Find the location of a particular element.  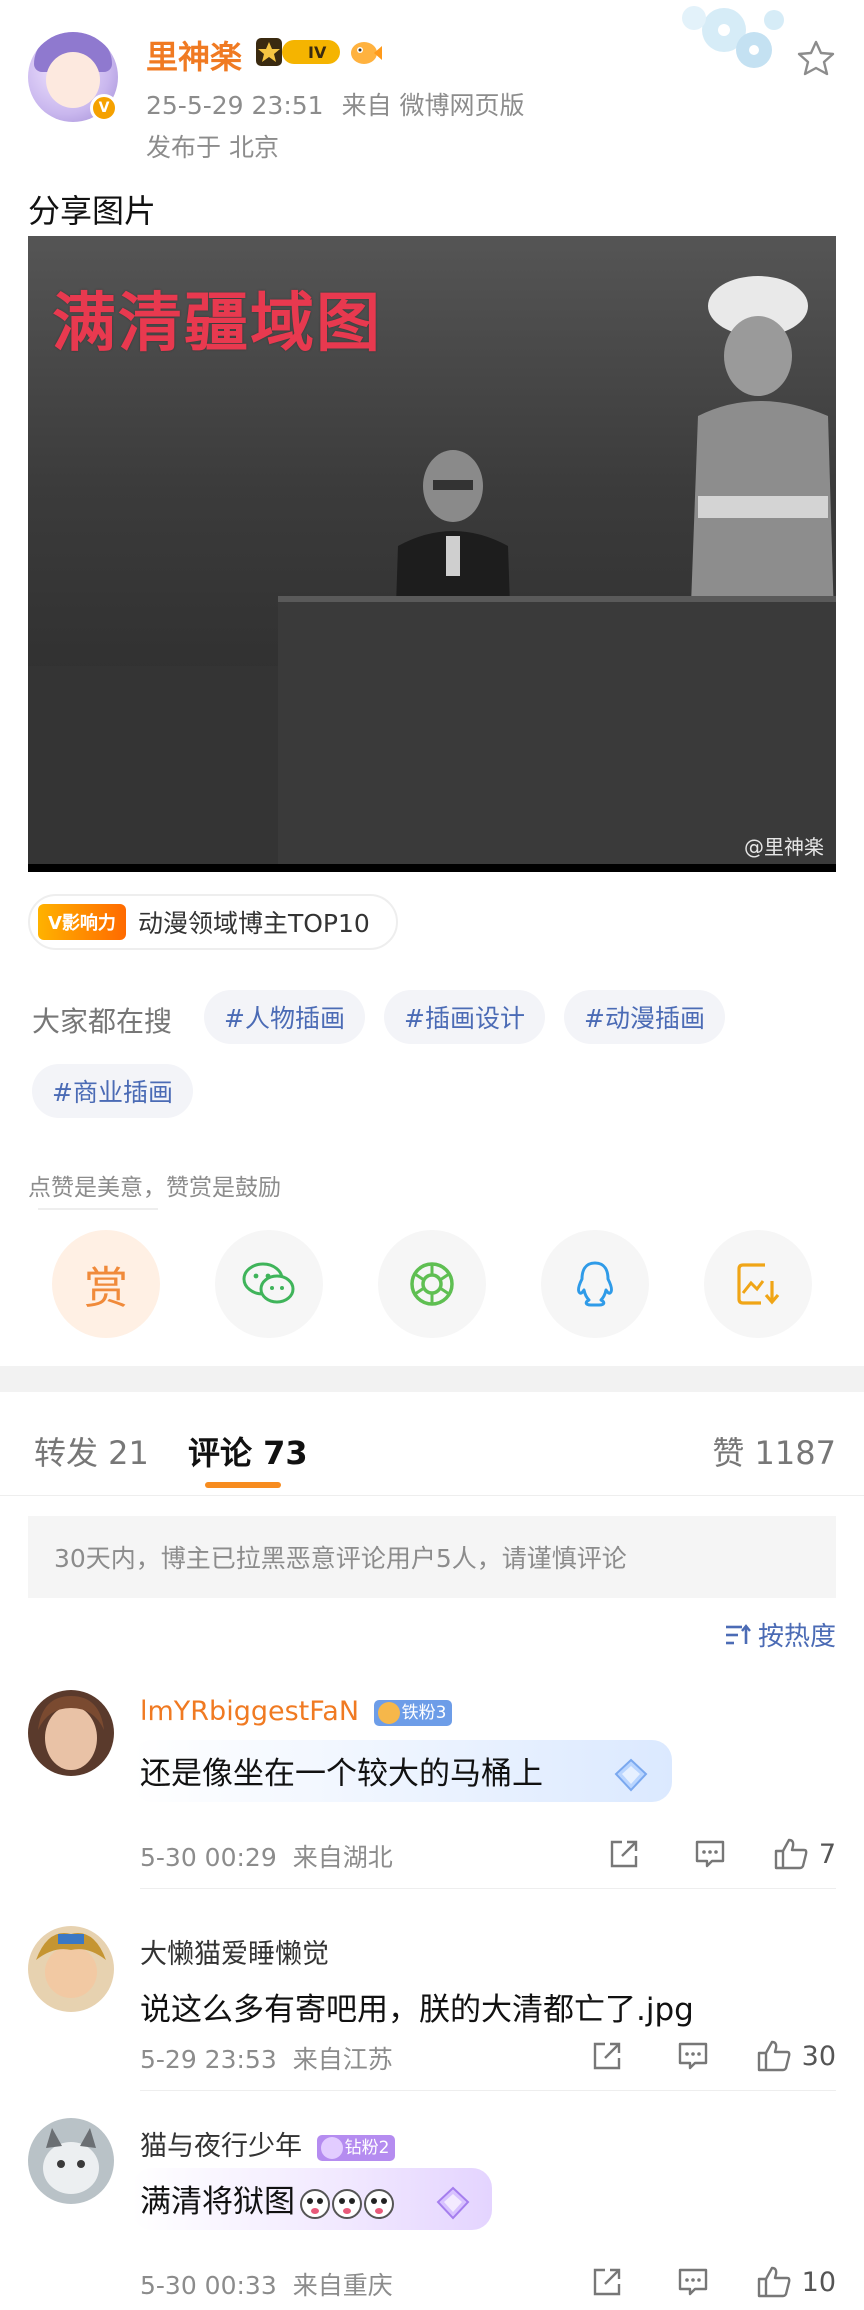

fan-badge: 钻粉2 is located at coordinates (356, 2147).